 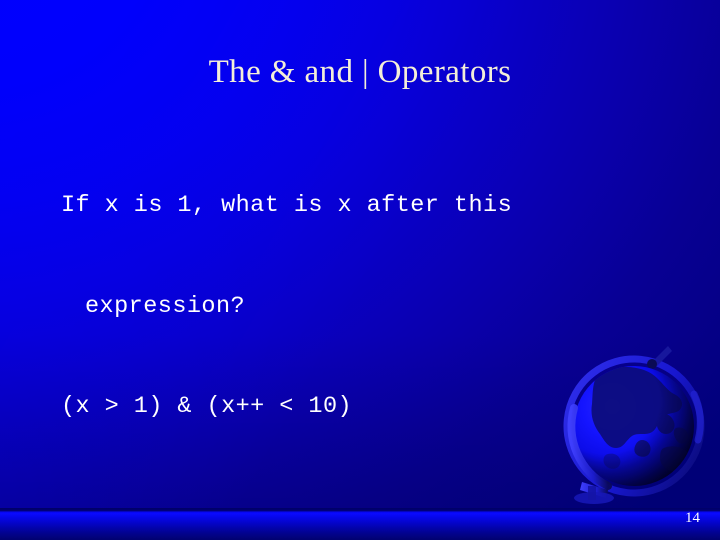 What do you see at coordinates (207, 406) in the screenshot?
I see `block-1-expression: (x > 1) & (x++ < 10)` at bounding box center [207, 406].